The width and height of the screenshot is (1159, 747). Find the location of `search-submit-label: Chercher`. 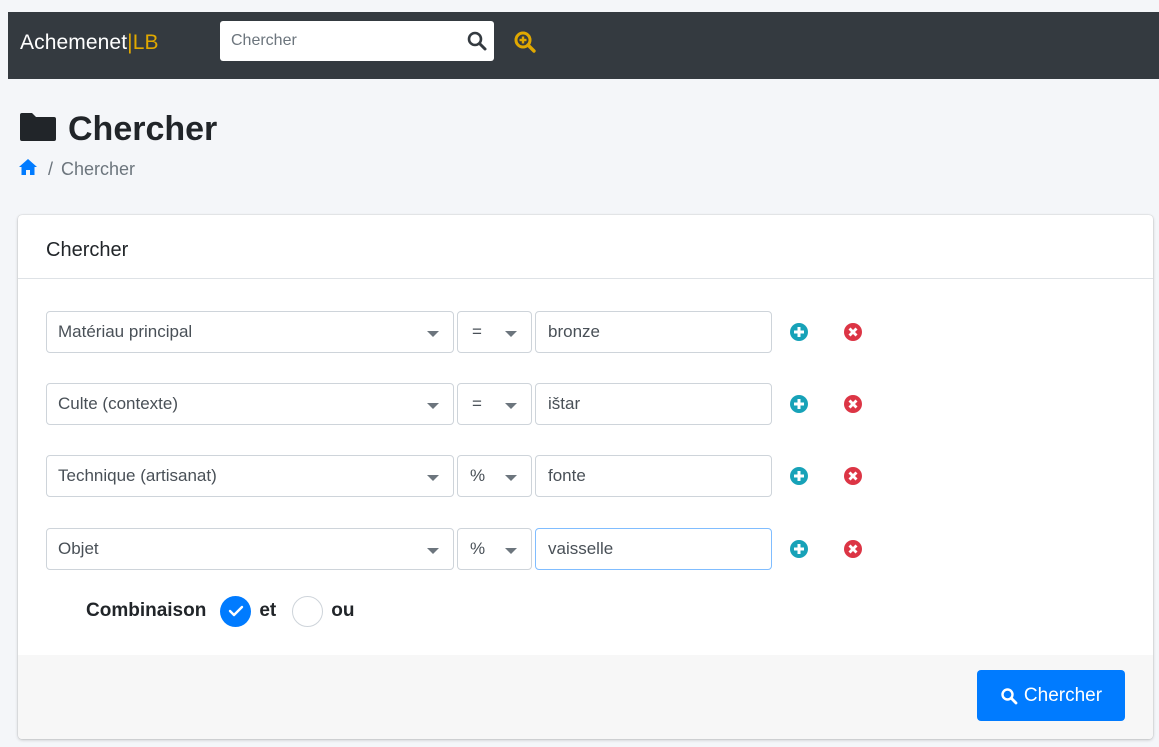

search-submit-label: Chercher is located at coordinates (1063, 695).